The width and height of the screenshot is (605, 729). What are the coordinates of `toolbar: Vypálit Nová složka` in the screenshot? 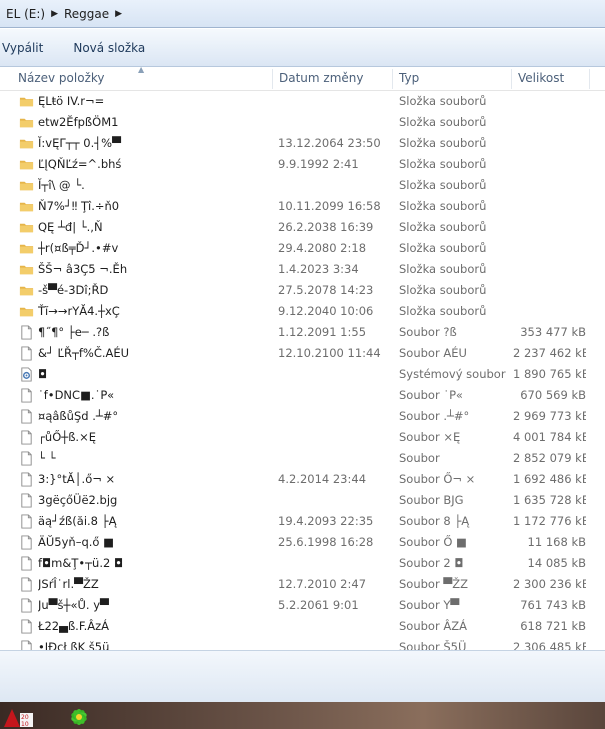 It's located at (302, 48).